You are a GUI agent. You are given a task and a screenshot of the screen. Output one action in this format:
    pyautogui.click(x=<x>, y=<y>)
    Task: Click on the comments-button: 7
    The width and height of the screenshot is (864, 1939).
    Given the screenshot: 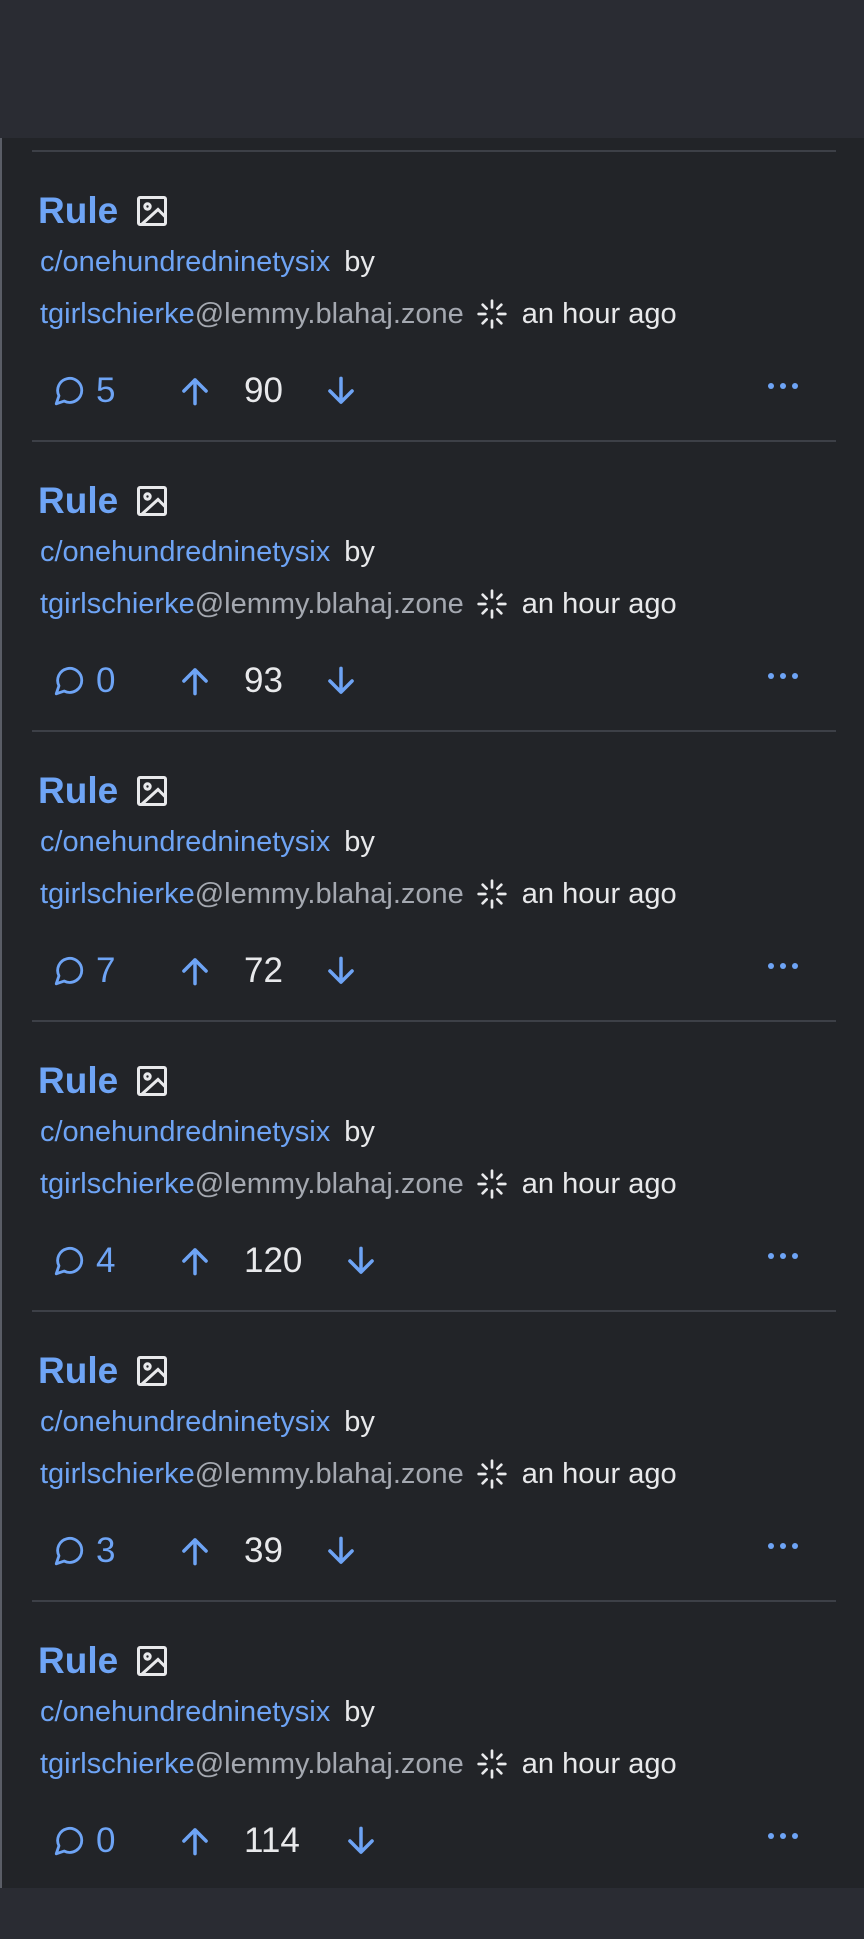 What is the action you would take?
    pyautogui.click(x=83, y=971)
    